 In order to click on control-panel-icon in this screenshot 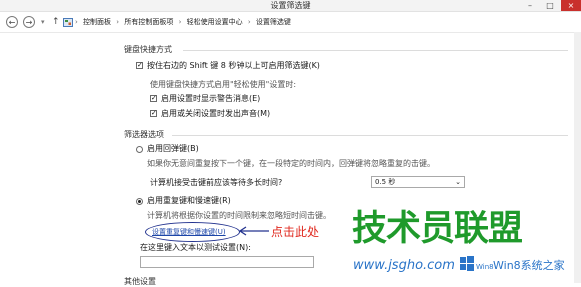, I will do `click(68, 22)`.